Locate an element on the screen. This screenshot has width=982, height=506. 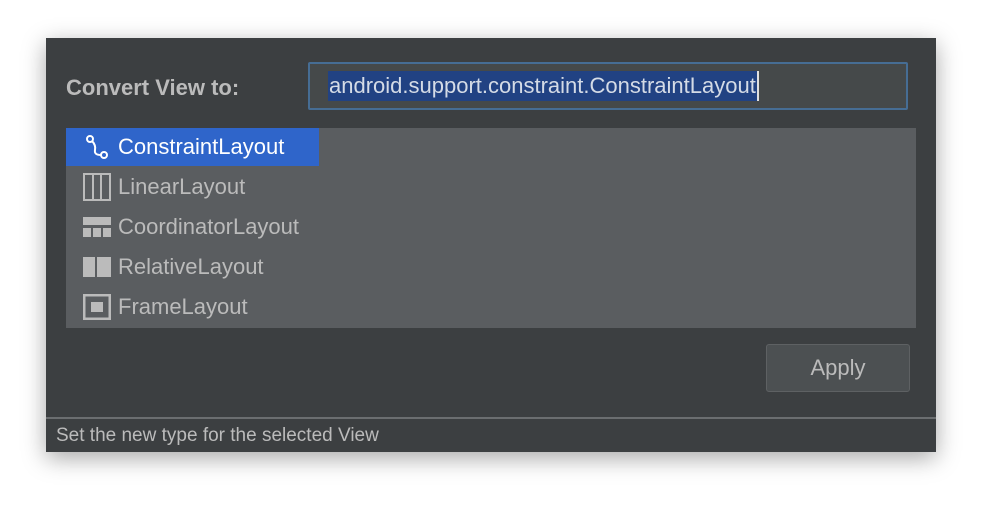
frame-layout-icon is located at coordinates (97, 307).